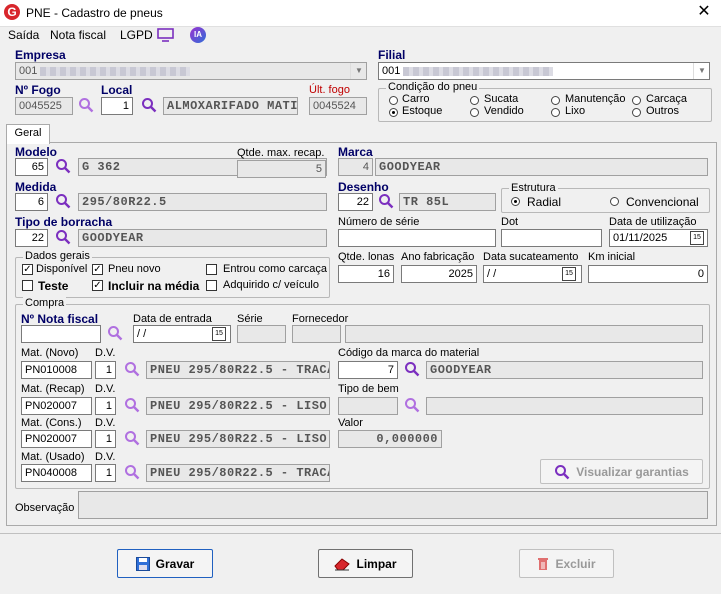 The width and height of the screenshot is (721, 594). Describe the element at coordinates (60, 319) in the screenshot. I see `nota-fiscal-label: Nº Nota fiscal` at that location.